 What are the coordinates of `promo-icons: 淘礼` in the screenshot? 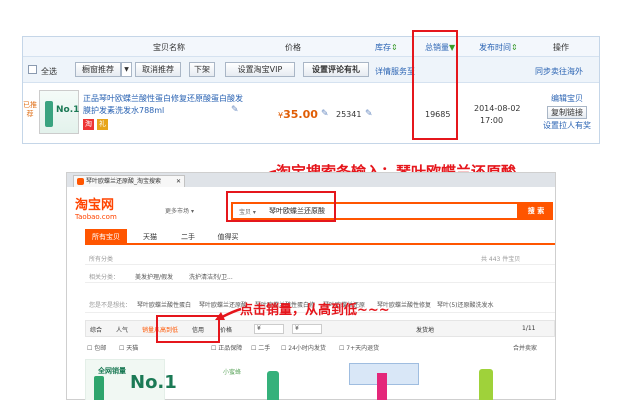 It's located at (97, 124).